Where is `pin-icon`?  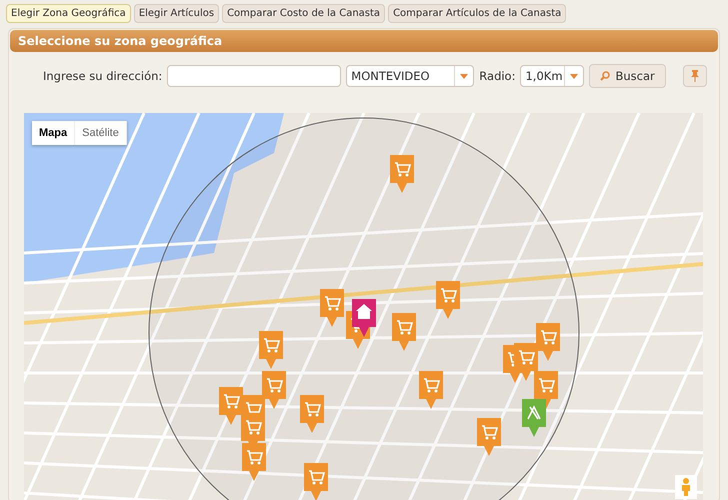
pin-icon is located at coordinates (694, 76).